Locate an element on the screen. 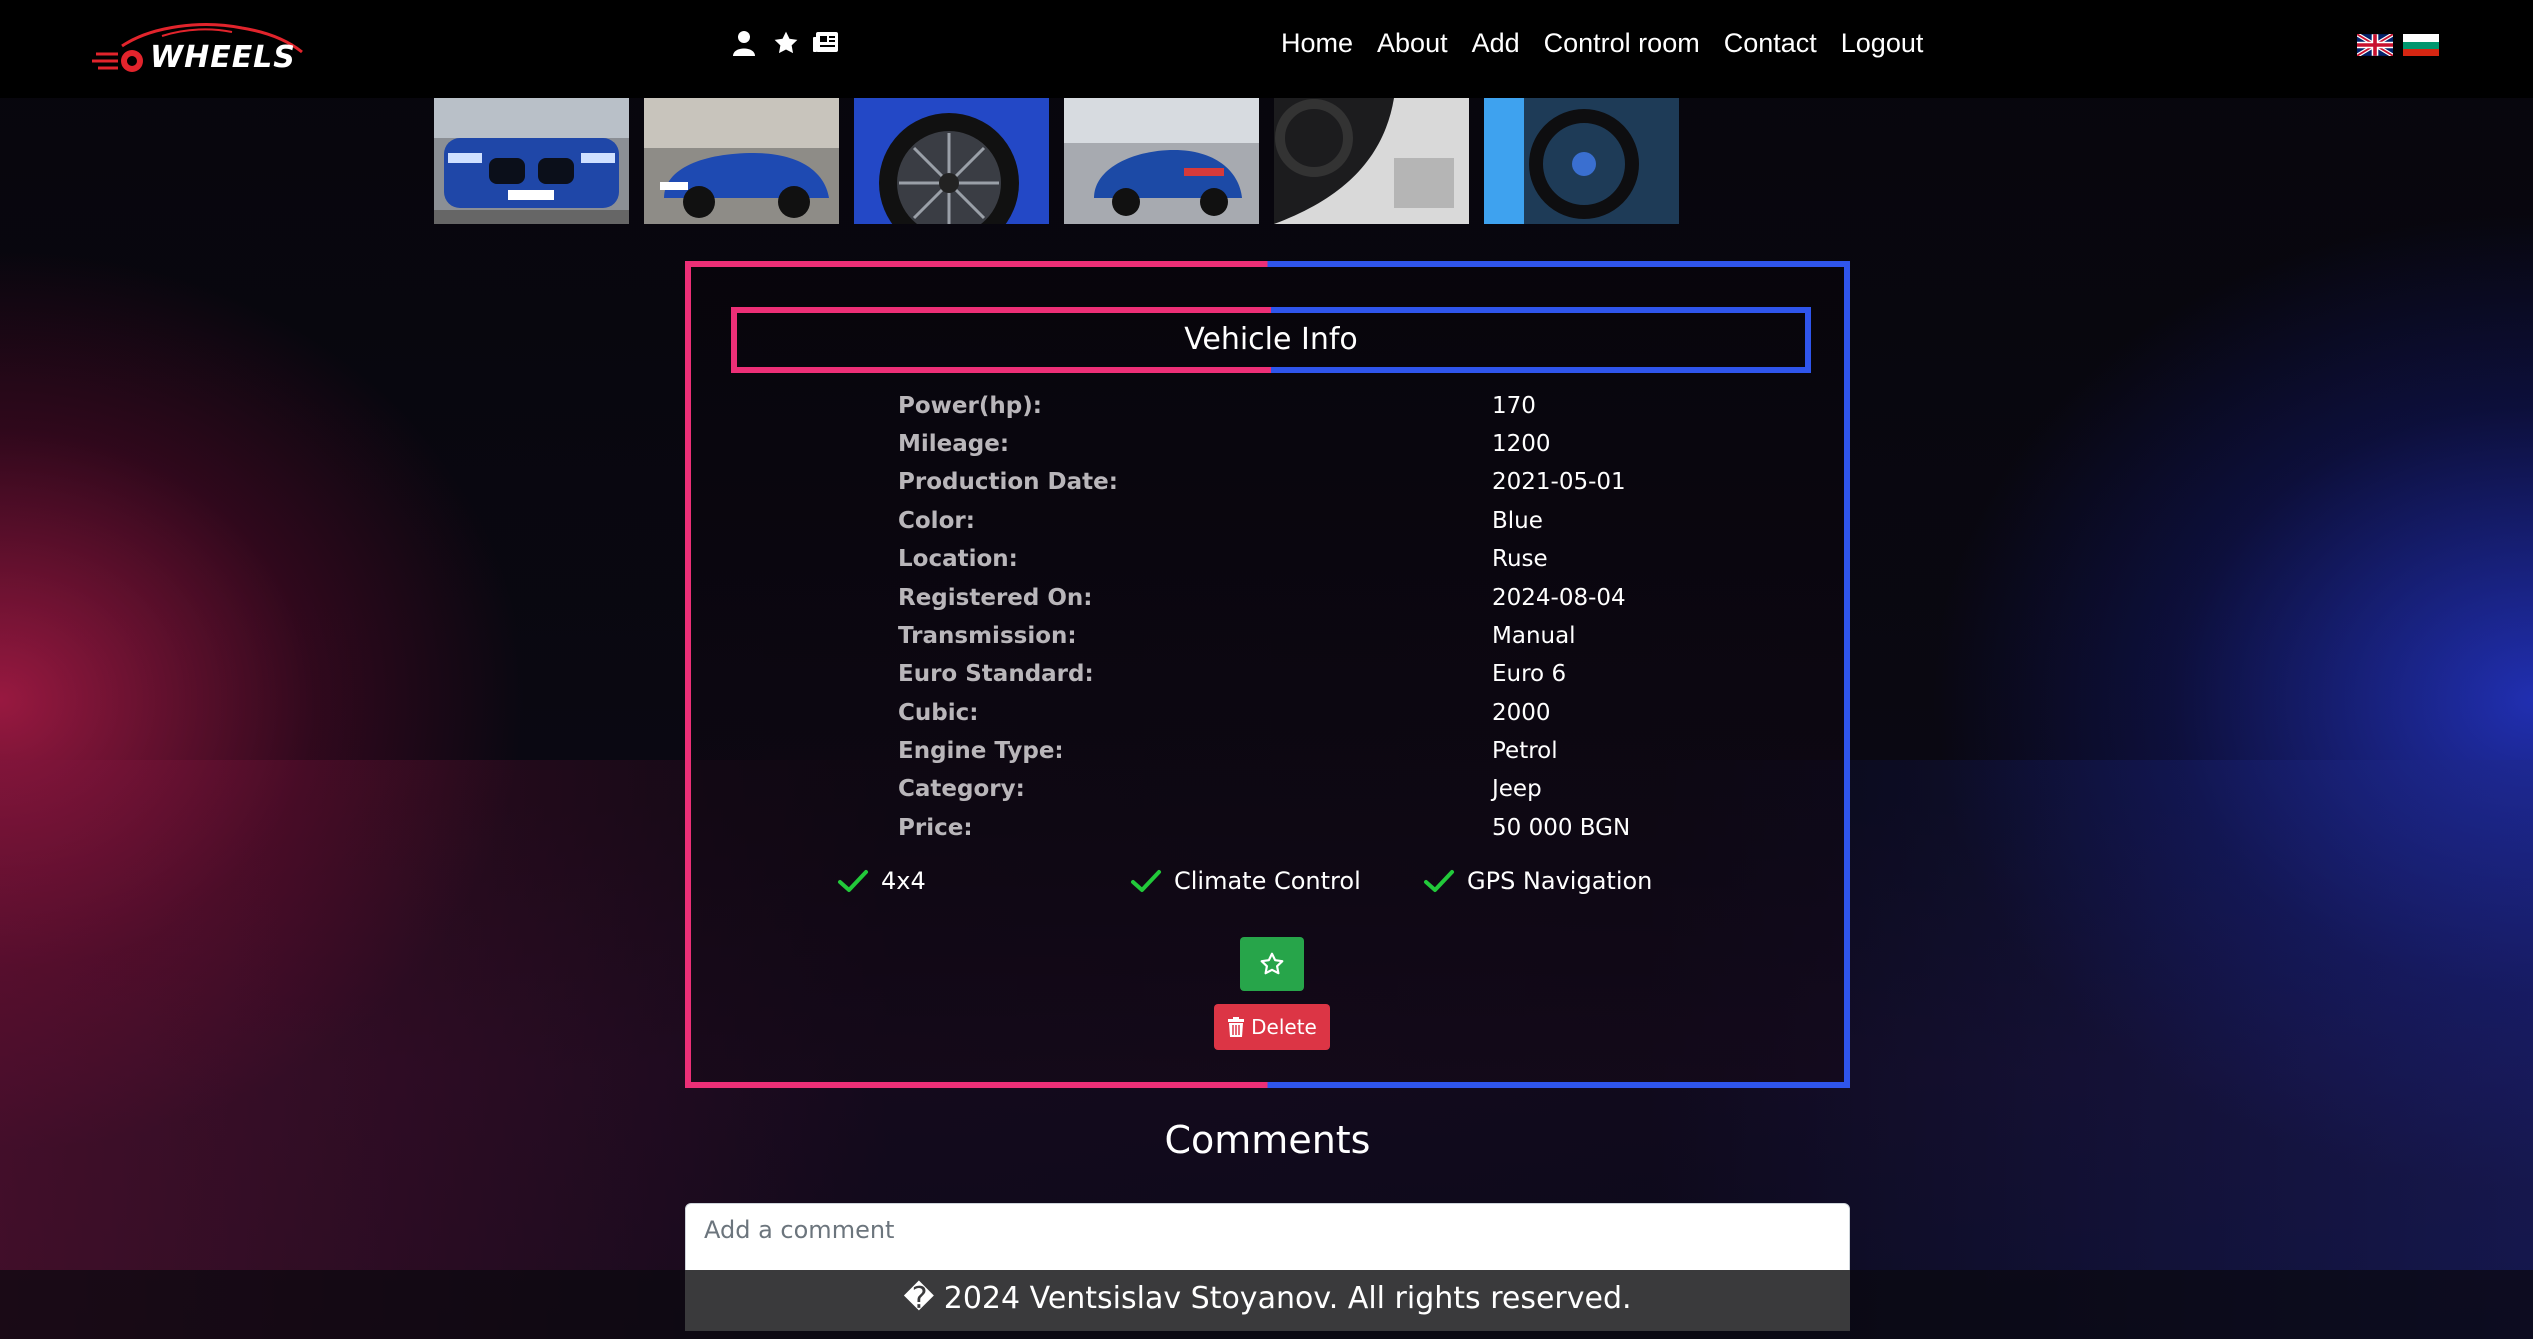 The height and width of the screenshot is (1339, 2533). vehicle-info-title: Vehicle Info is located at coordinates (1271, 340).